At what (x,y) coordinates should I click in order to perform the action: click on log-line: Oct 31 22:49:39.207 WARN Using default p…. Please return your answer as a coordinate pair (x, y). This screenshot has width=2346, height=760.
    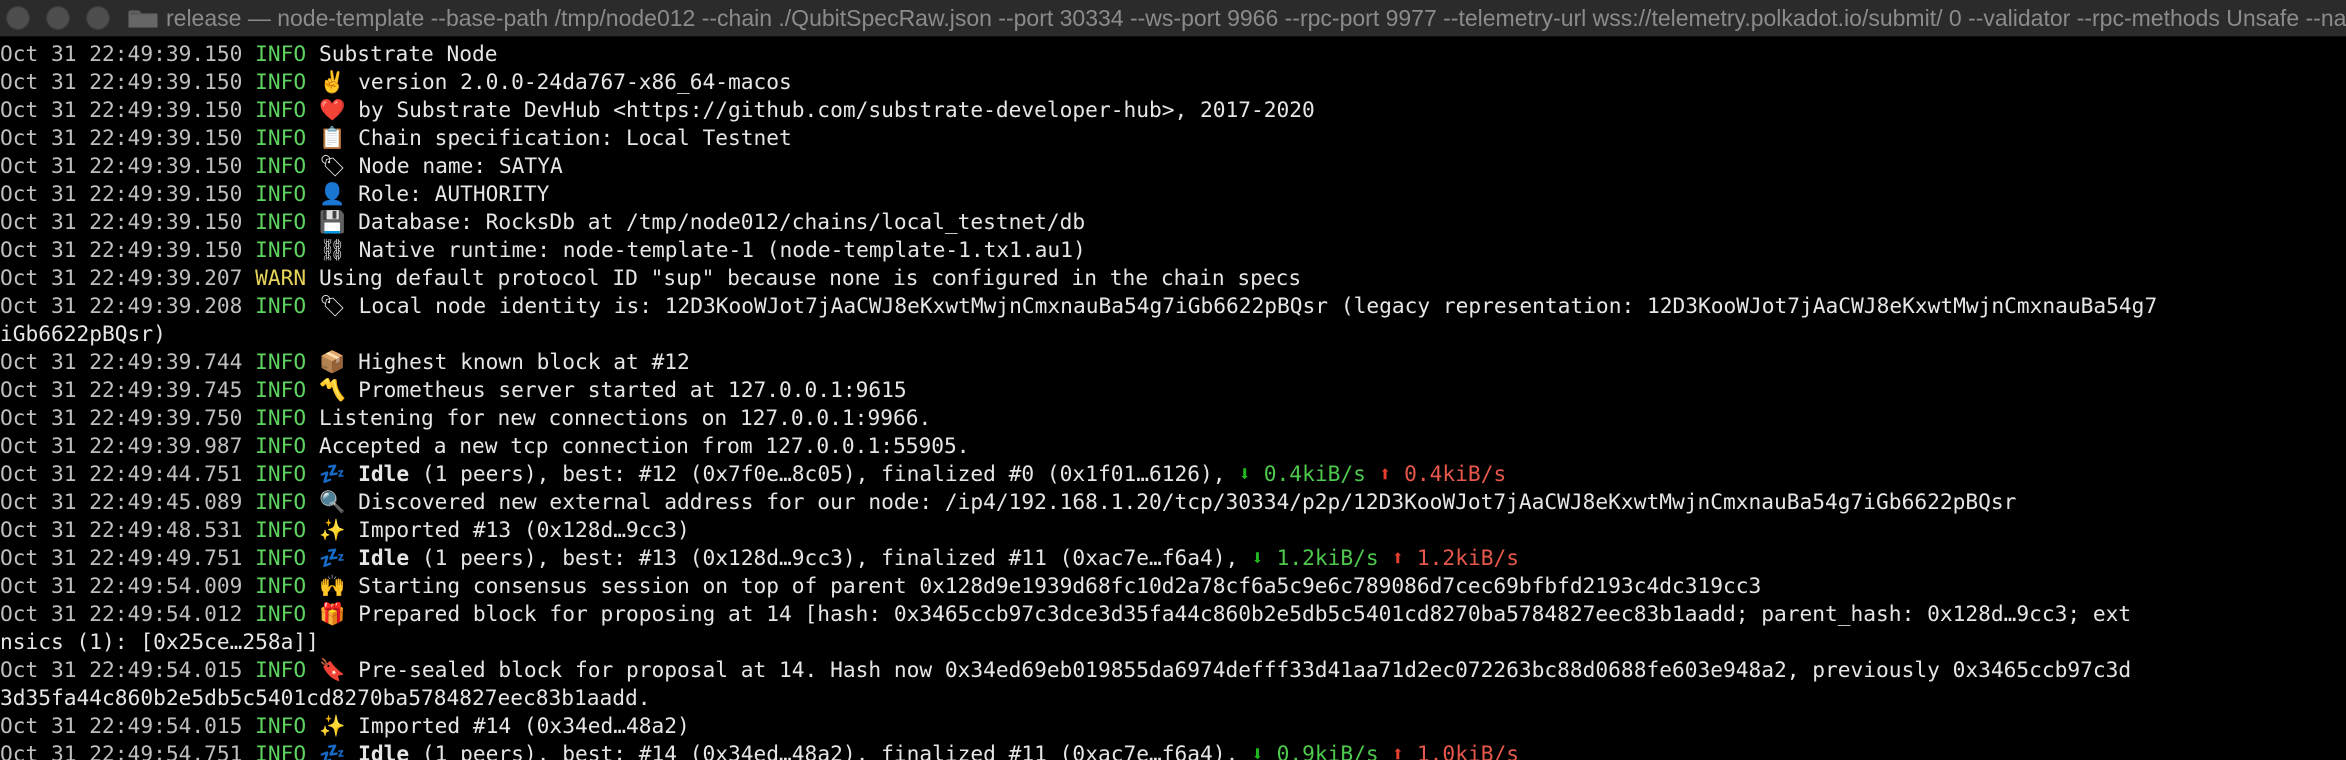
    Looking at the image, I should click on (1173, 278).